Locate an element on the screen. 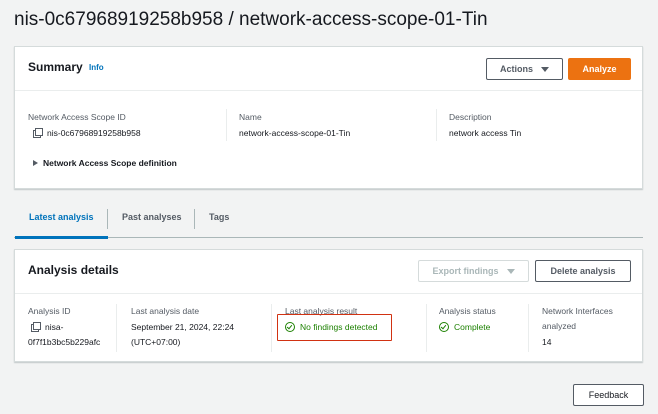 The width and height of the screenshot is (658, 414). actions-button: Actions is located at coordinates (524, 69).